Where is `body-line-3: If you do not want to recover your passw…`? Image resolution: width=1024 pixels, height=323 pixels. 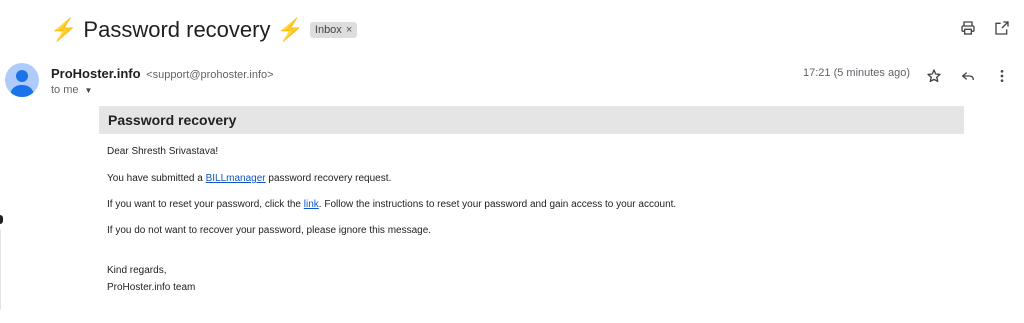 body-line-3: If you do not want to recover your passw… is located at coordinates (269, 230).